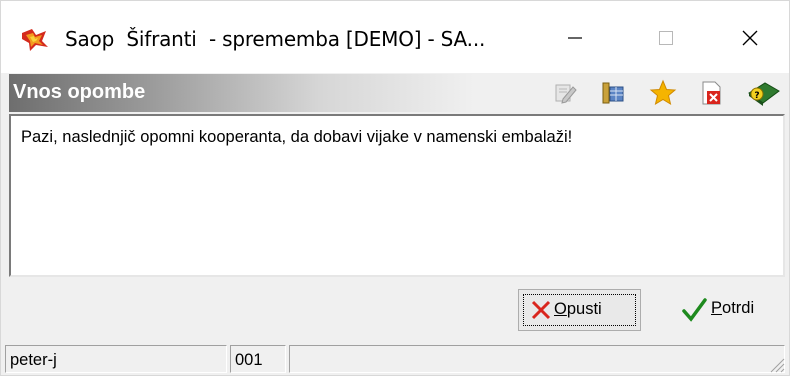  Describe the element at coordinates (258, 359) in the screenshot. I see `status-code: 001` at that location.